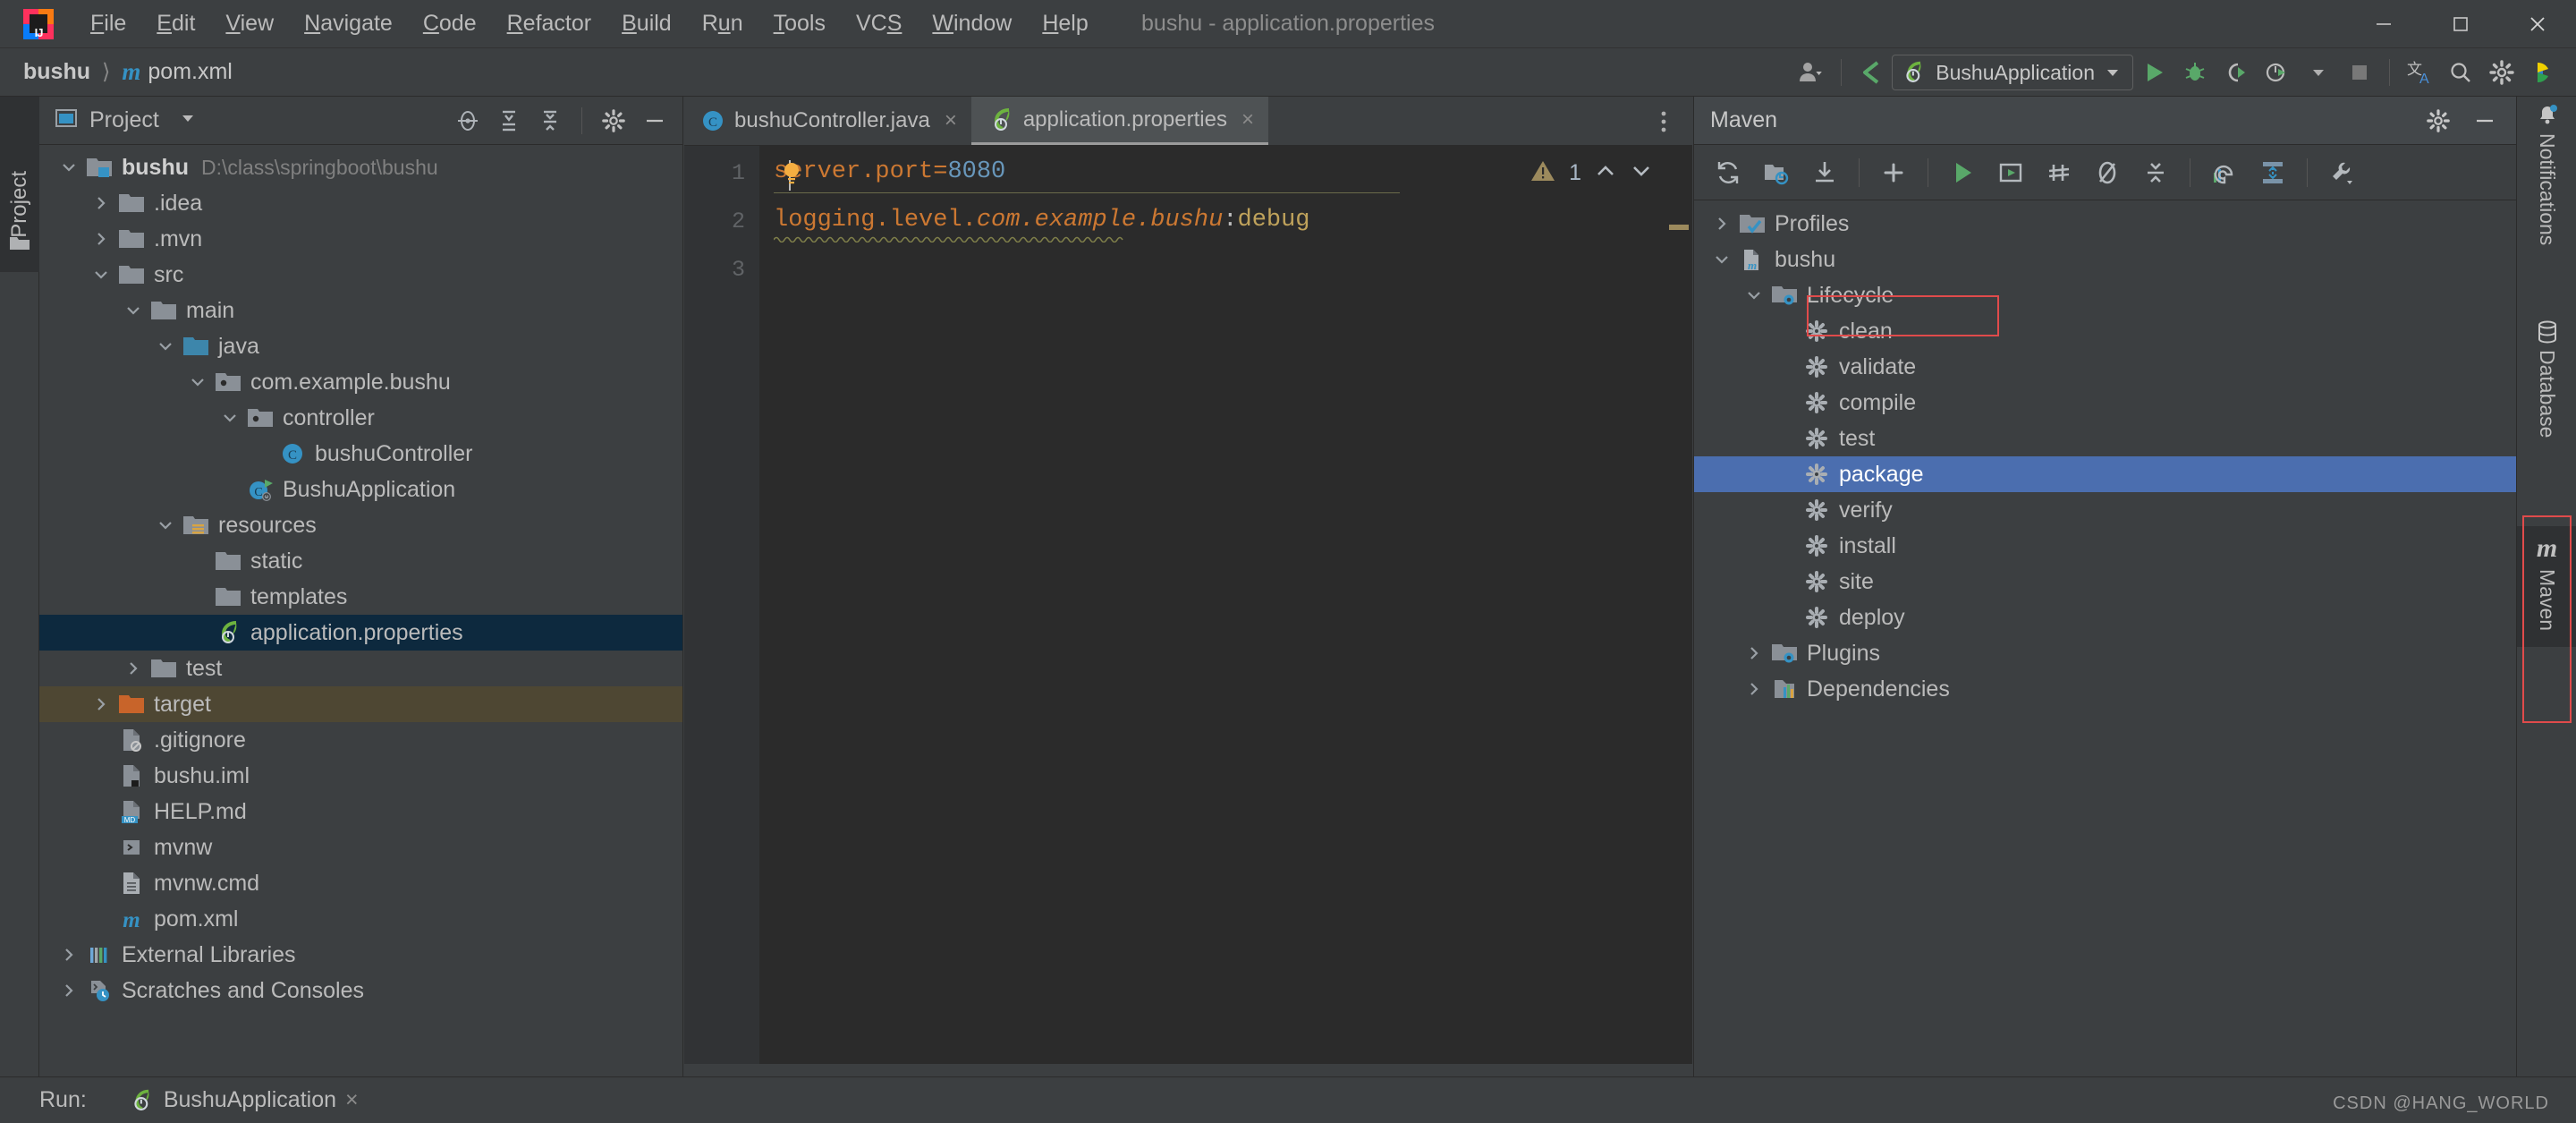 Image resolution: width=2576 pixels, height=1123 pixels. Describe the element at coordinates (2105, 474) in the screenshot. I see `maven-tree-row: package` at that location.